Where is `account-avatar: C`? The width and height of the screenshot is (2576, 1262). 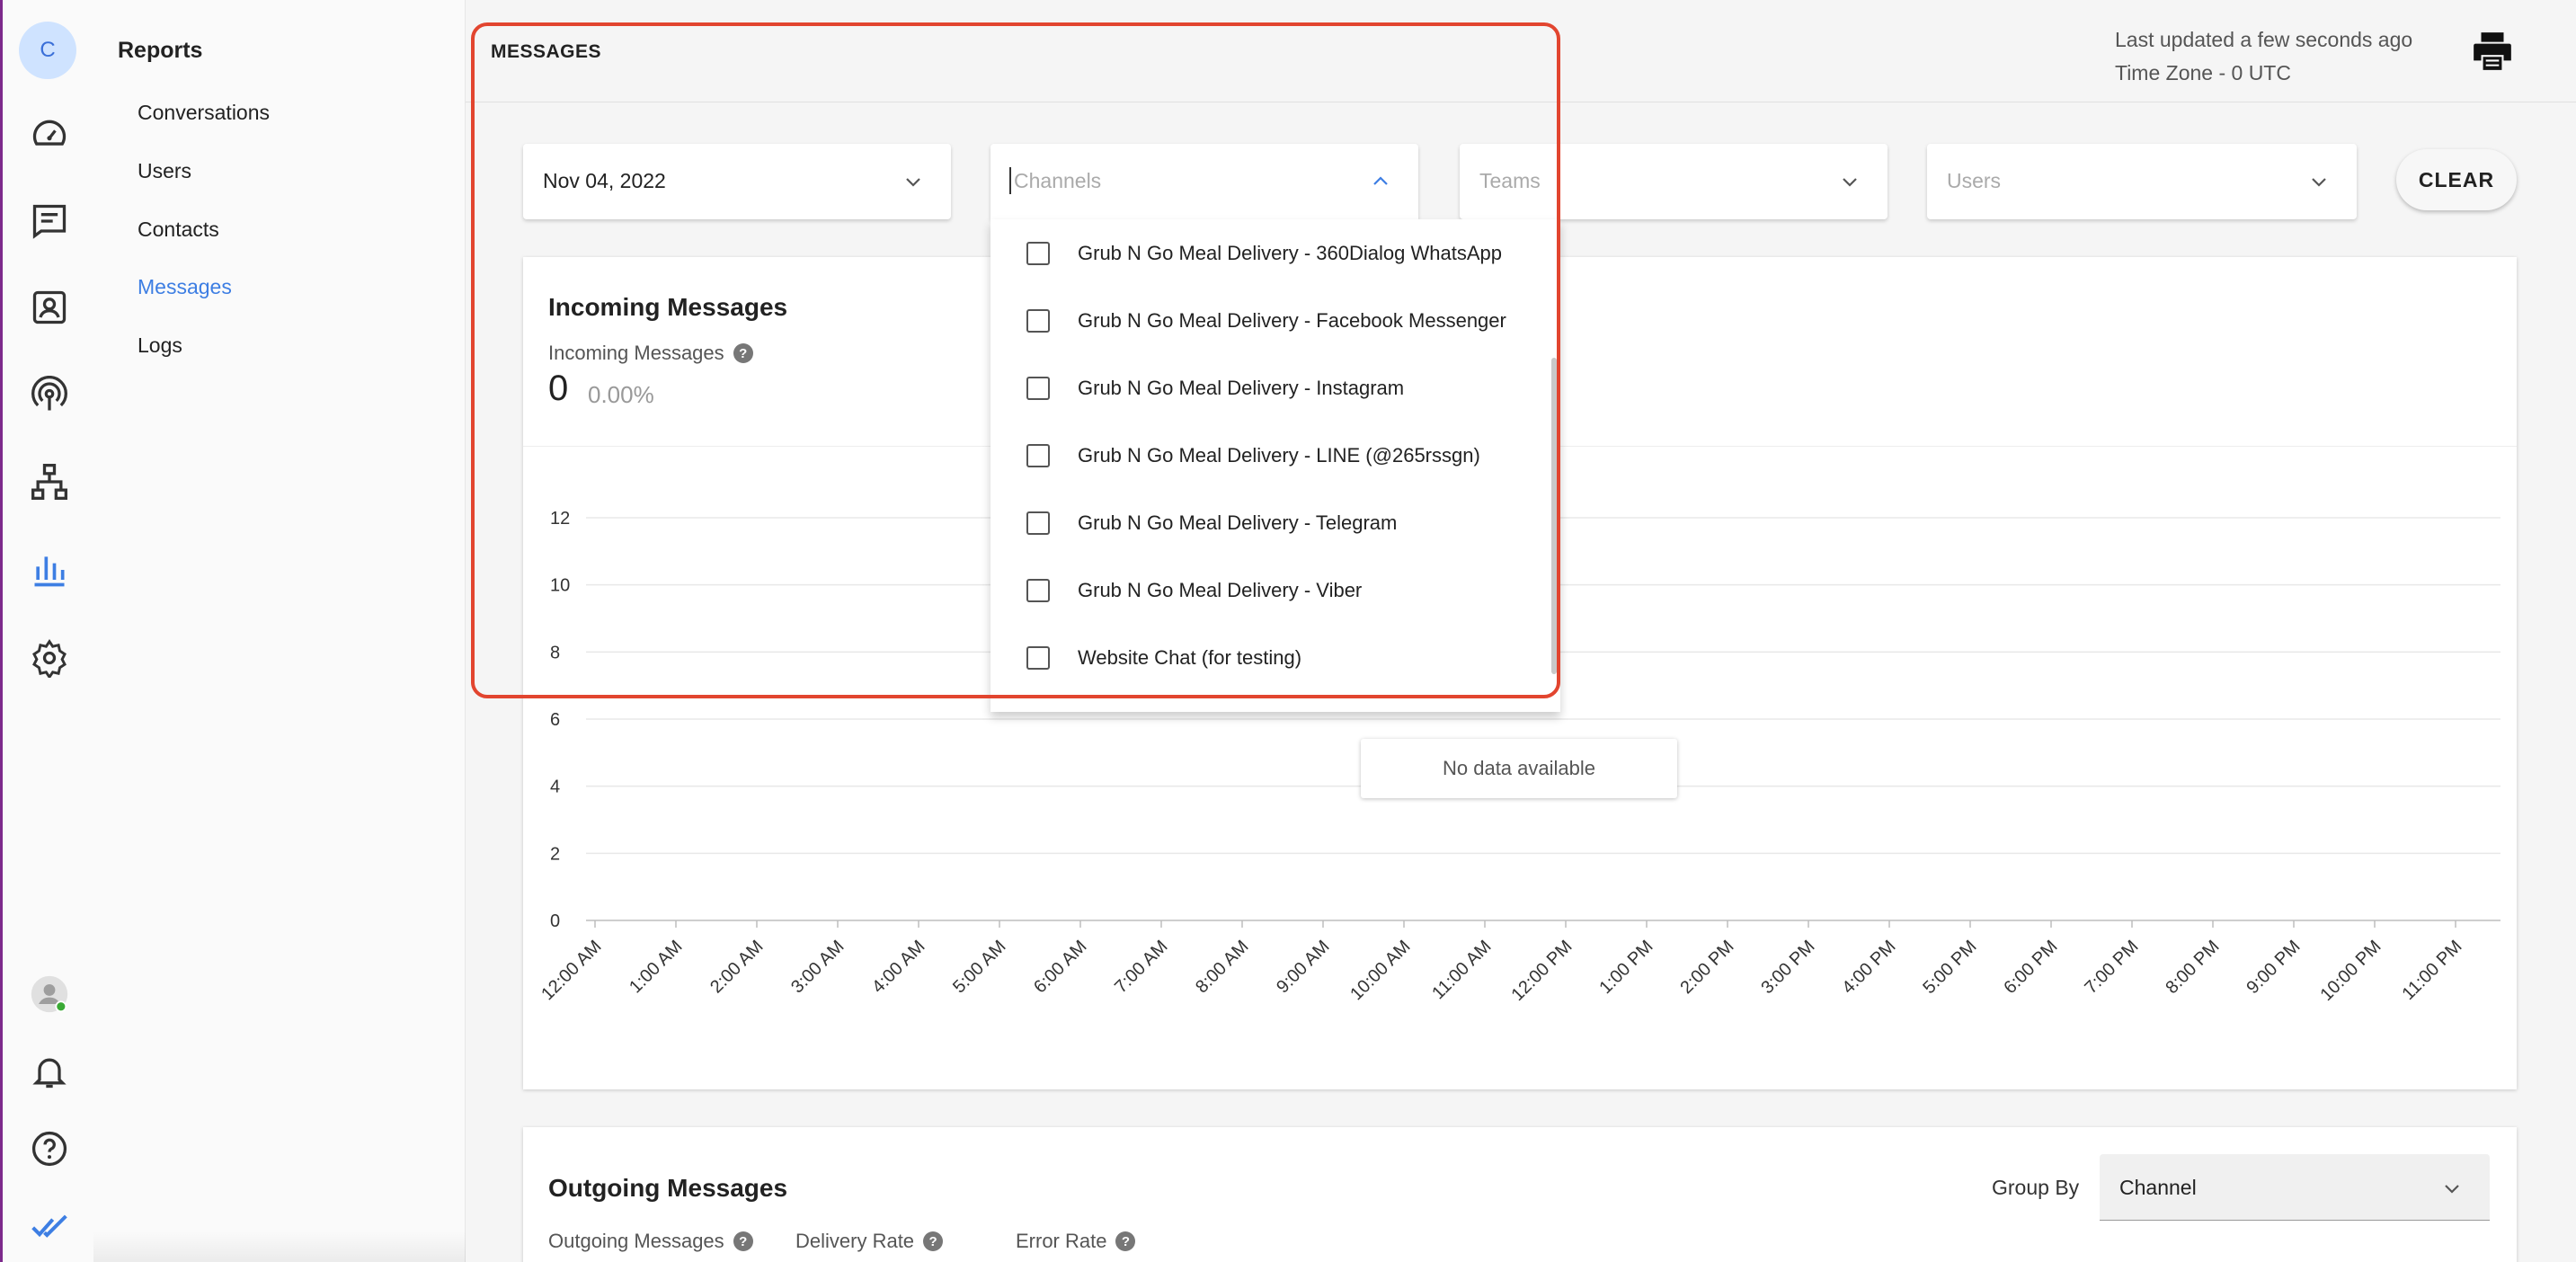
account-avatar: C is located at coordinates (47, 50).